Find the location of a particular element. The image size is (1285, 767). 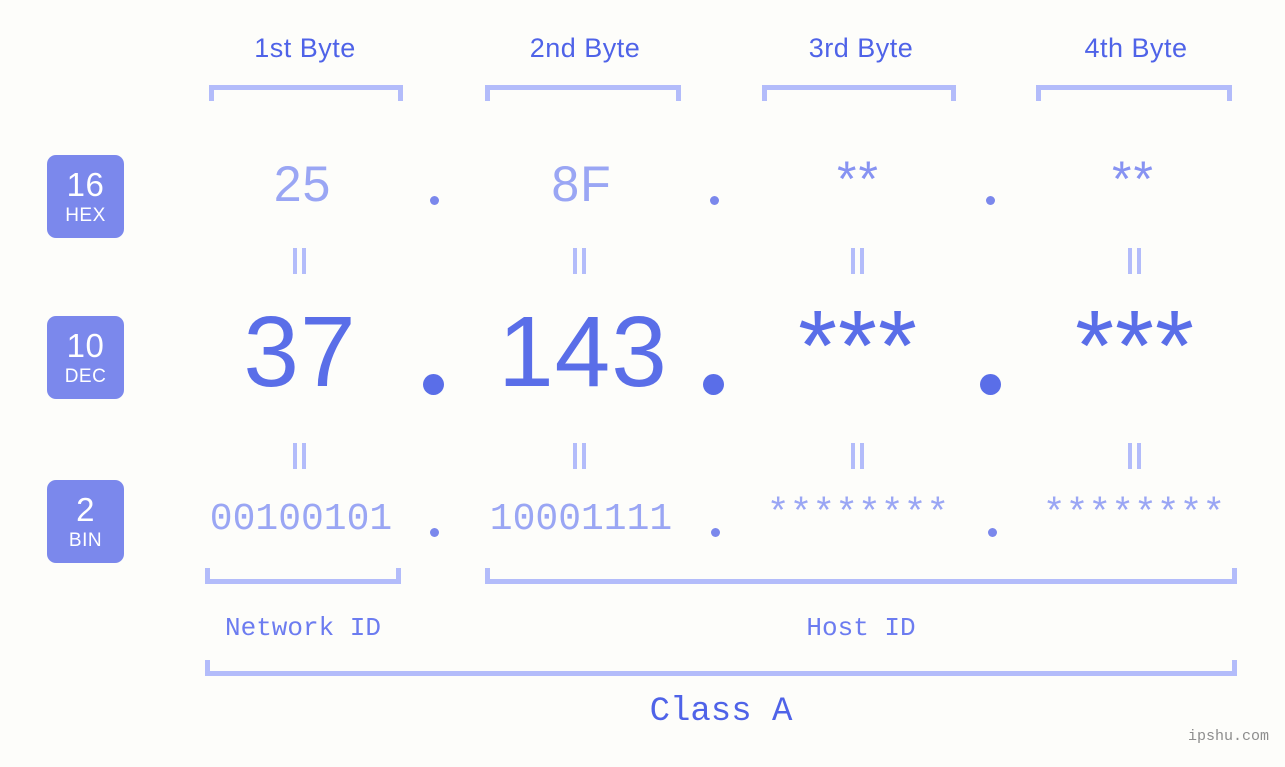

bin-byte-2-value: 10001111 is located at coordinates (581, 519).